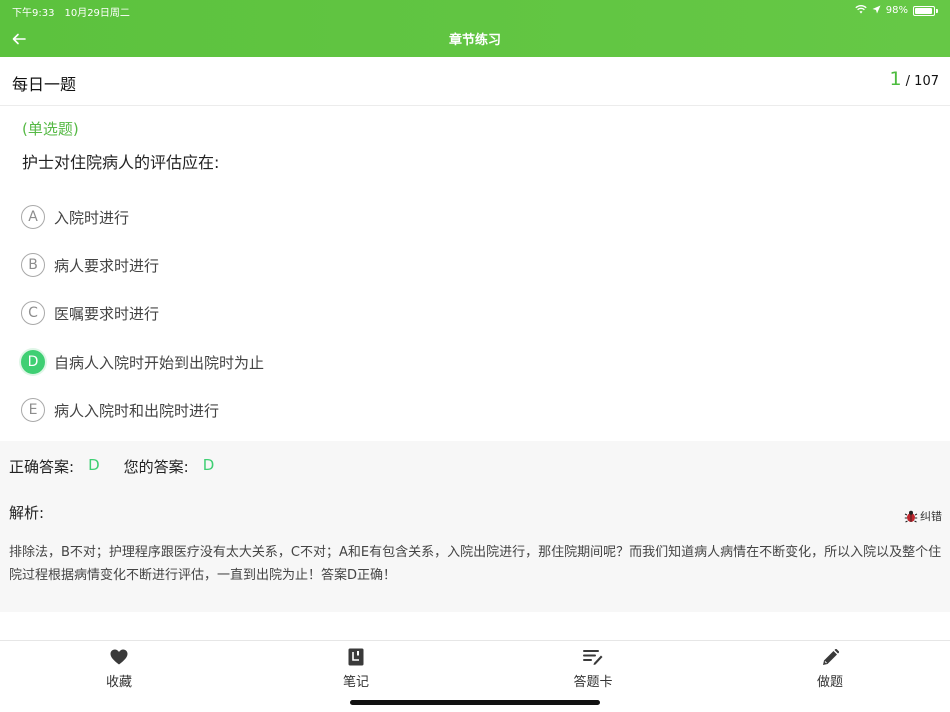 The width and height of the screenshot is (950, 712). I want to click on option-text: 入院时进行, so click(92, 217).